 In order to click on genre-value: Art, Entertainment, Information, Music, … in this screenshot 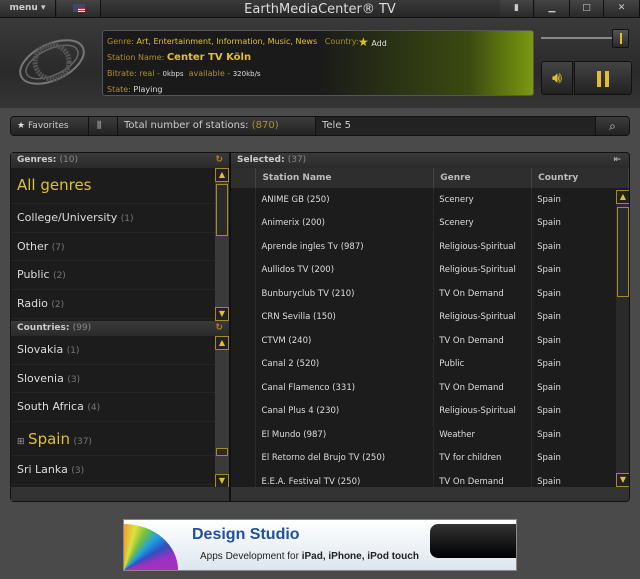, I will do `click(227, 41)`.